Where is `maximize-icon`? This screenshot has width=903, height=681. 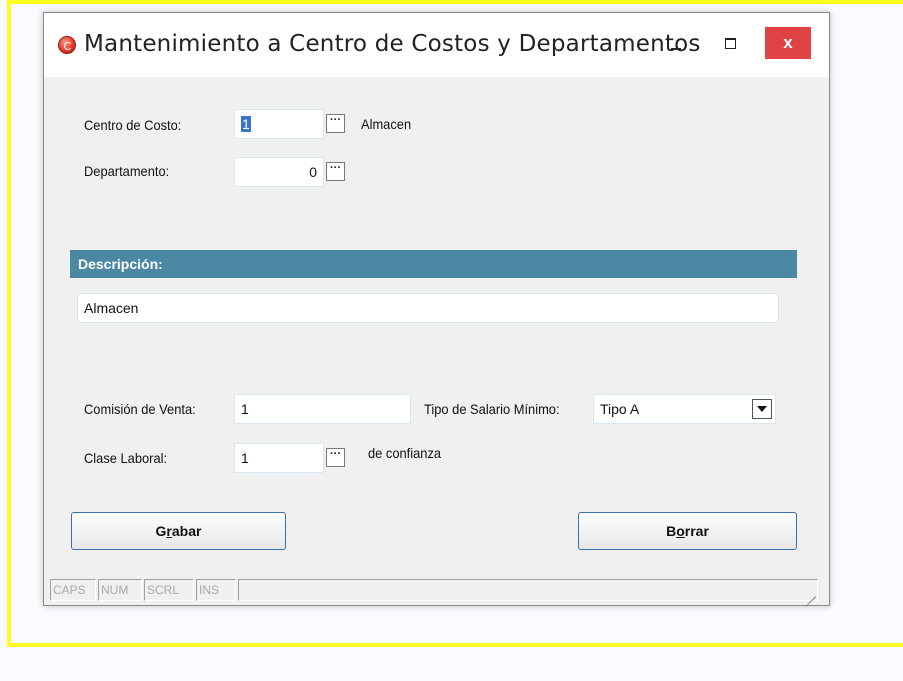 maximize-icon is located at coordinates (730, 43).